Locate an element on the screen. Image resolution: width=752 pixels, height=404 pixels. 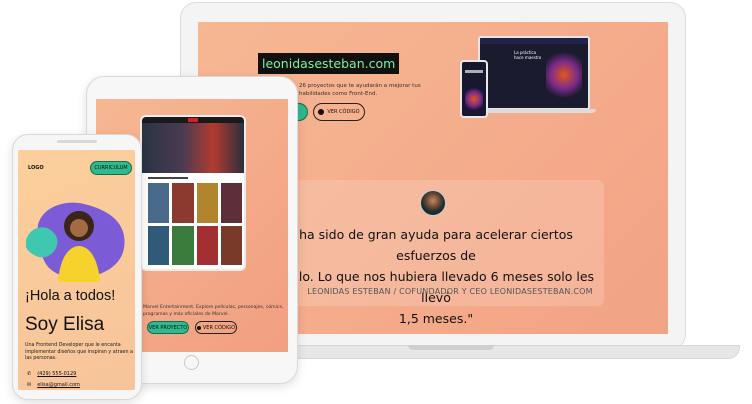
hero-illustration is located at coordinates (75, 242).